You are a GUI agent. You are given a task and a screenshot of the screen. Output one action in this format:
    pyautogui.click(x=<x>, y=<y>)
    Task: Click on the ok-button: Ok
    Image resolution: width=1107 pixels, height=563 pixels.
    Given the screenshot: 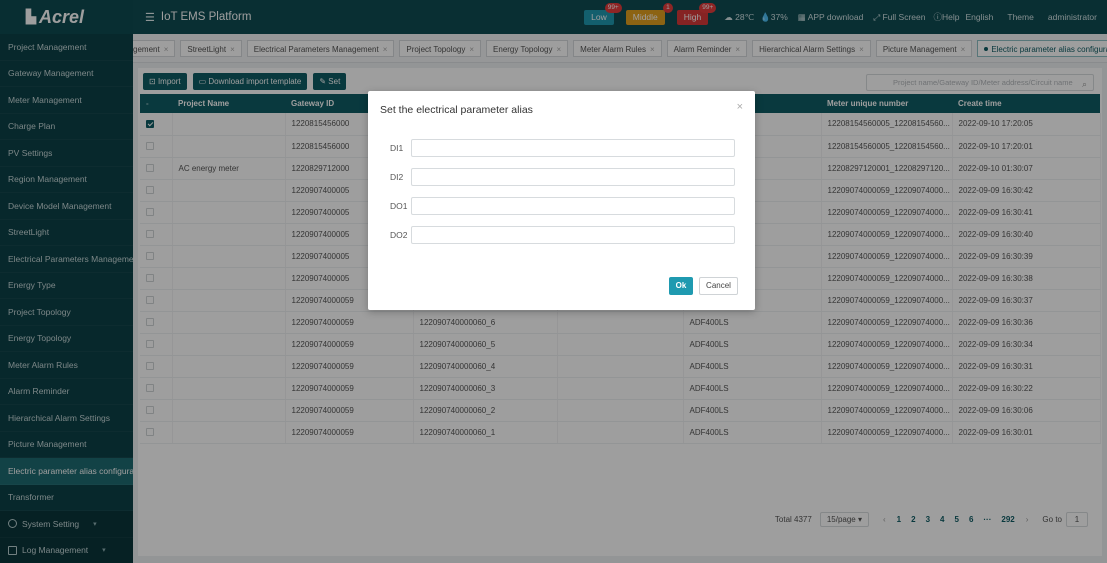 What is the action you would take?
    pyautogui.click(x=681, y=286)
    